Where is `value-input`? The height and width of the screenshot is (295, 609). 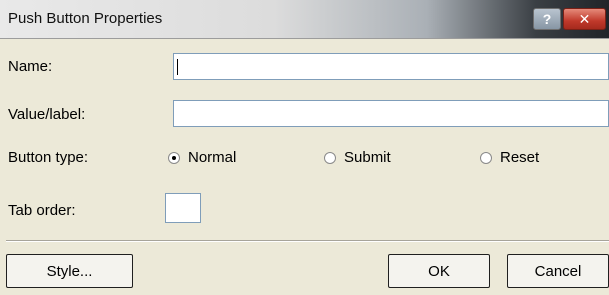
value-input is located at coordinates (391, 113).